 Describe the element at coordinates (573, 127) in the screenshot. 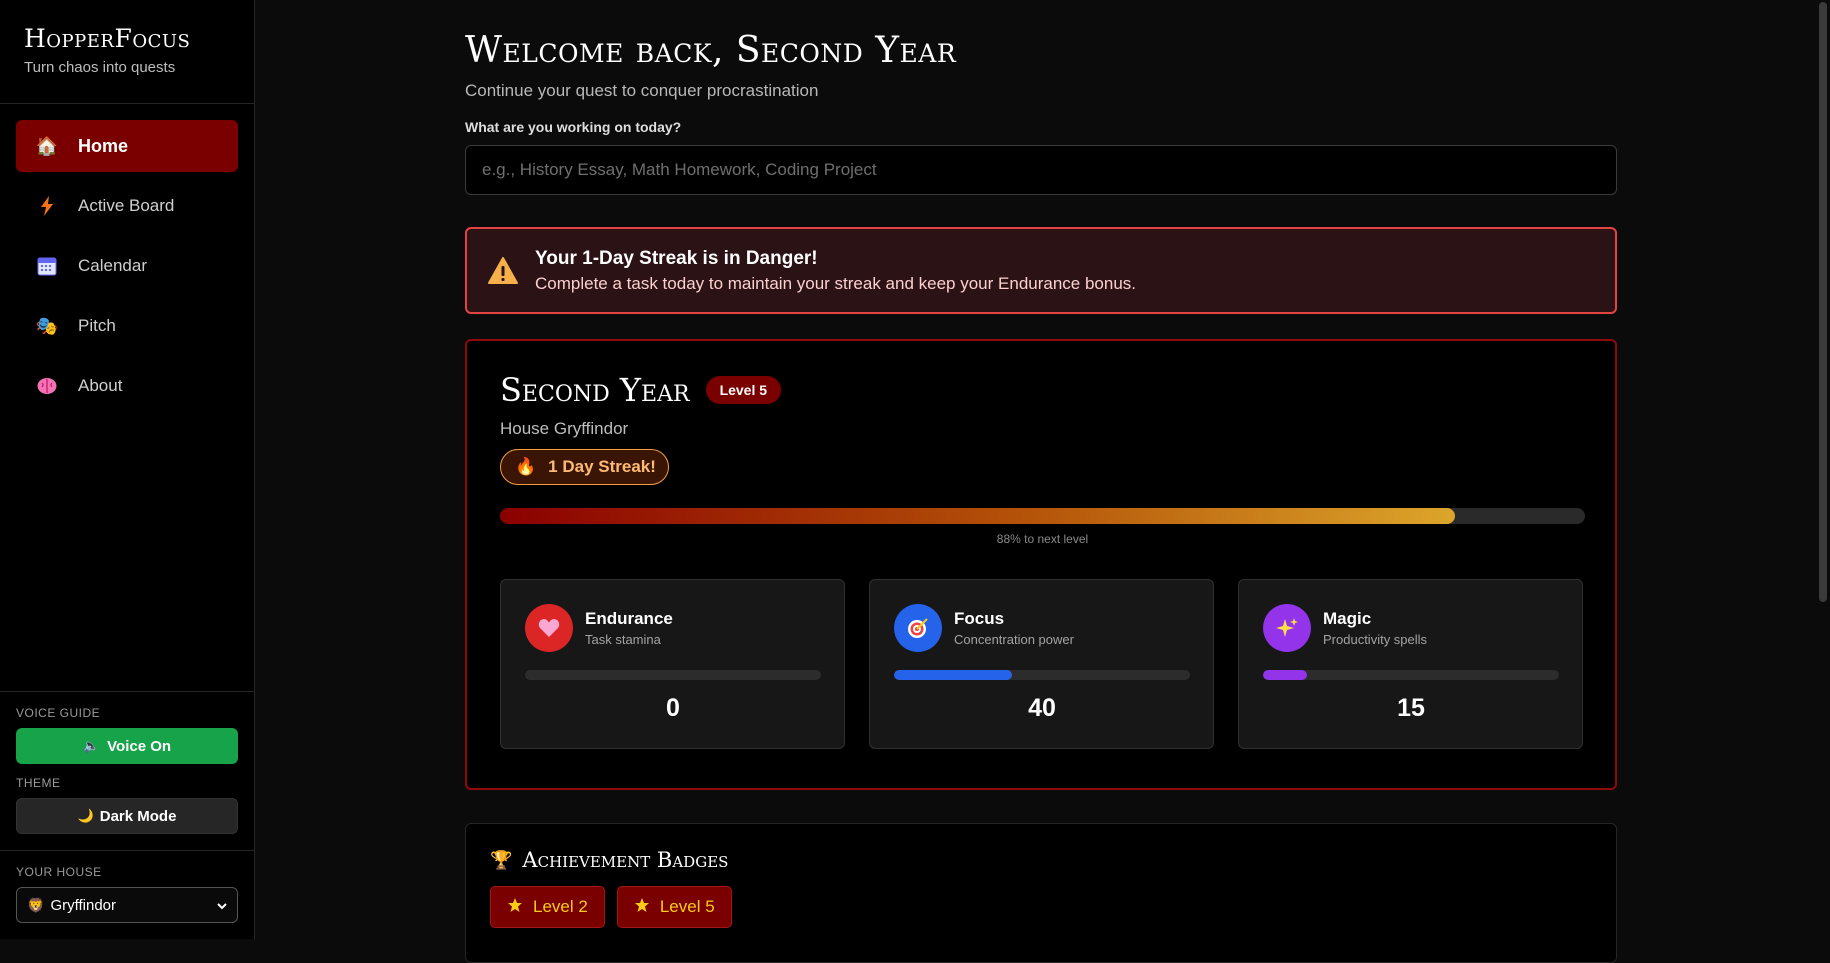

I see `task-input-label: What are you working on today?` at that location.